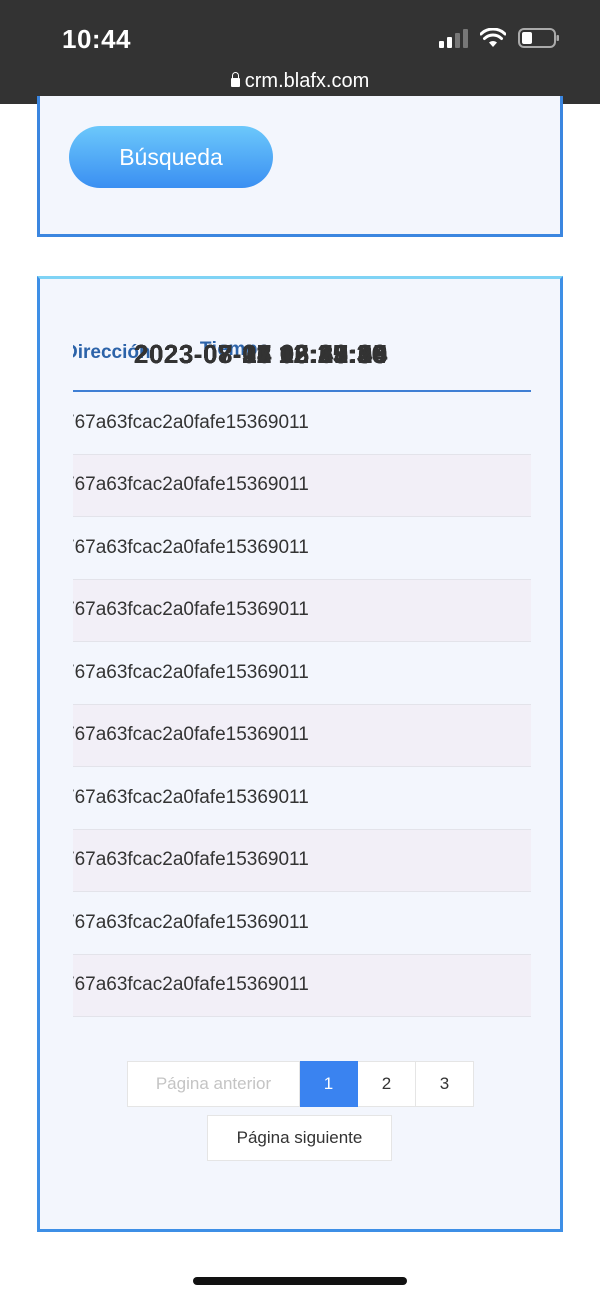 The width and height of the screenshot is (600, 1298). Describe the element at coordinates (171, 157) in the screenshot. I see `search-button: Búsqueda` at that location.